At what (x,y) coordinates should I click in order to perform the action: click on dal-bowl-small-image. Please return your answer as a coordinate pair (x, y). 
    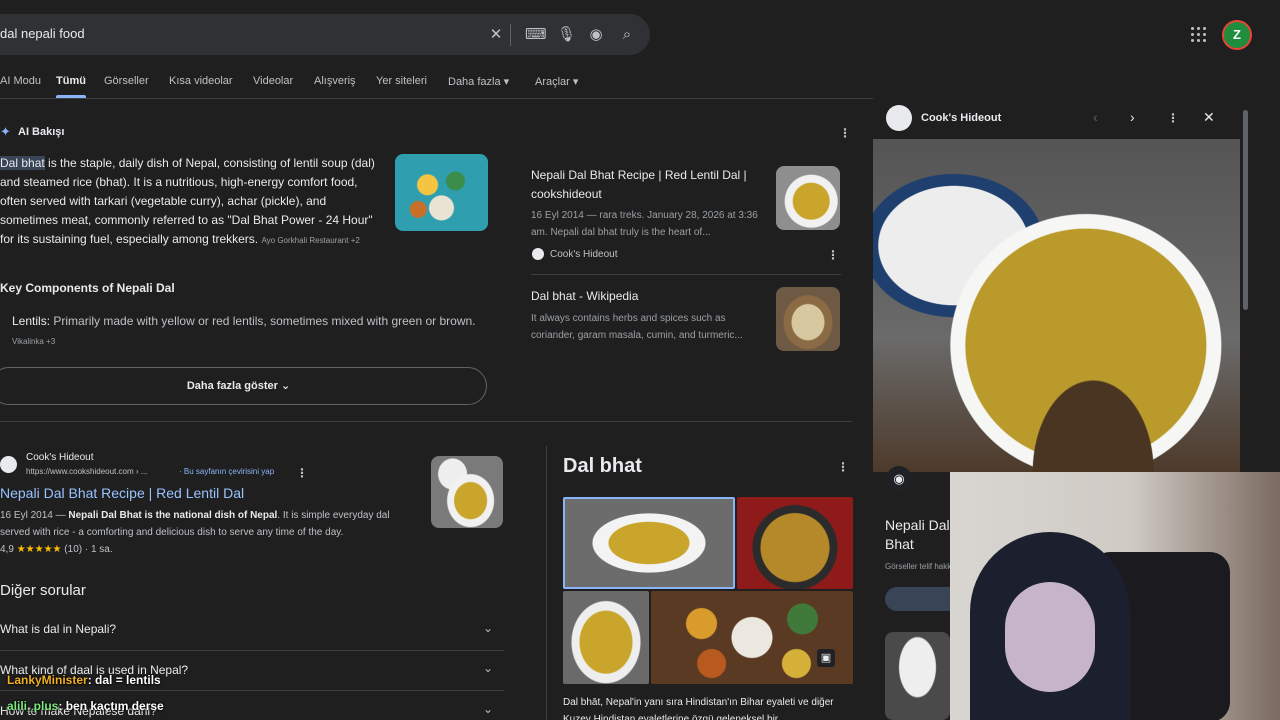
    Looking at the image, I should click on (606, 637).